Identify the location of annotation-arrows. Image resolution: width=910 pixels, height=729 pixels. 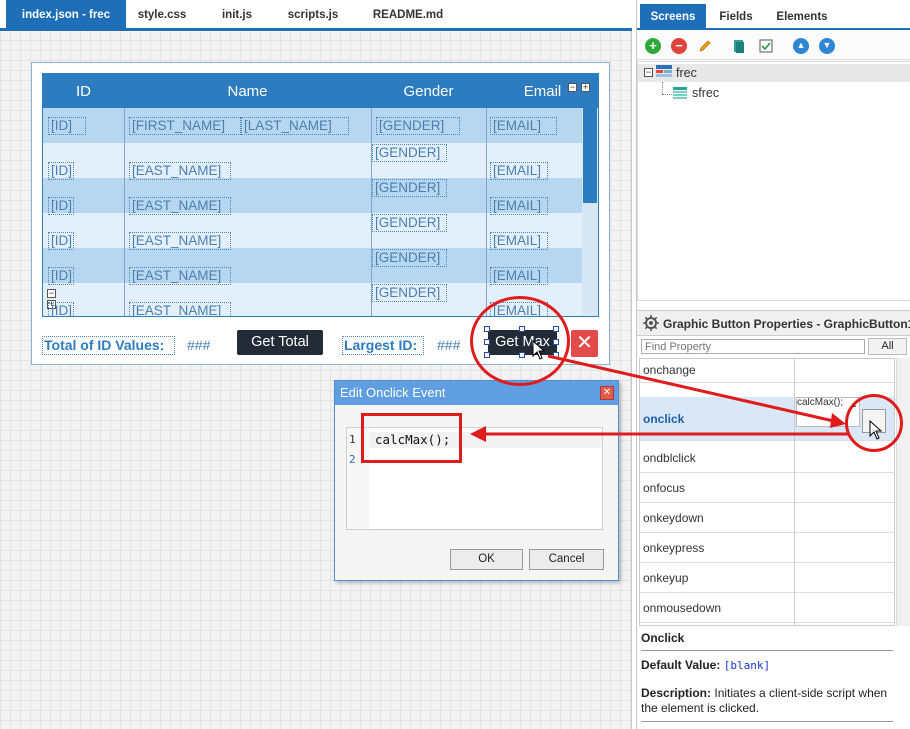
(659, 398).